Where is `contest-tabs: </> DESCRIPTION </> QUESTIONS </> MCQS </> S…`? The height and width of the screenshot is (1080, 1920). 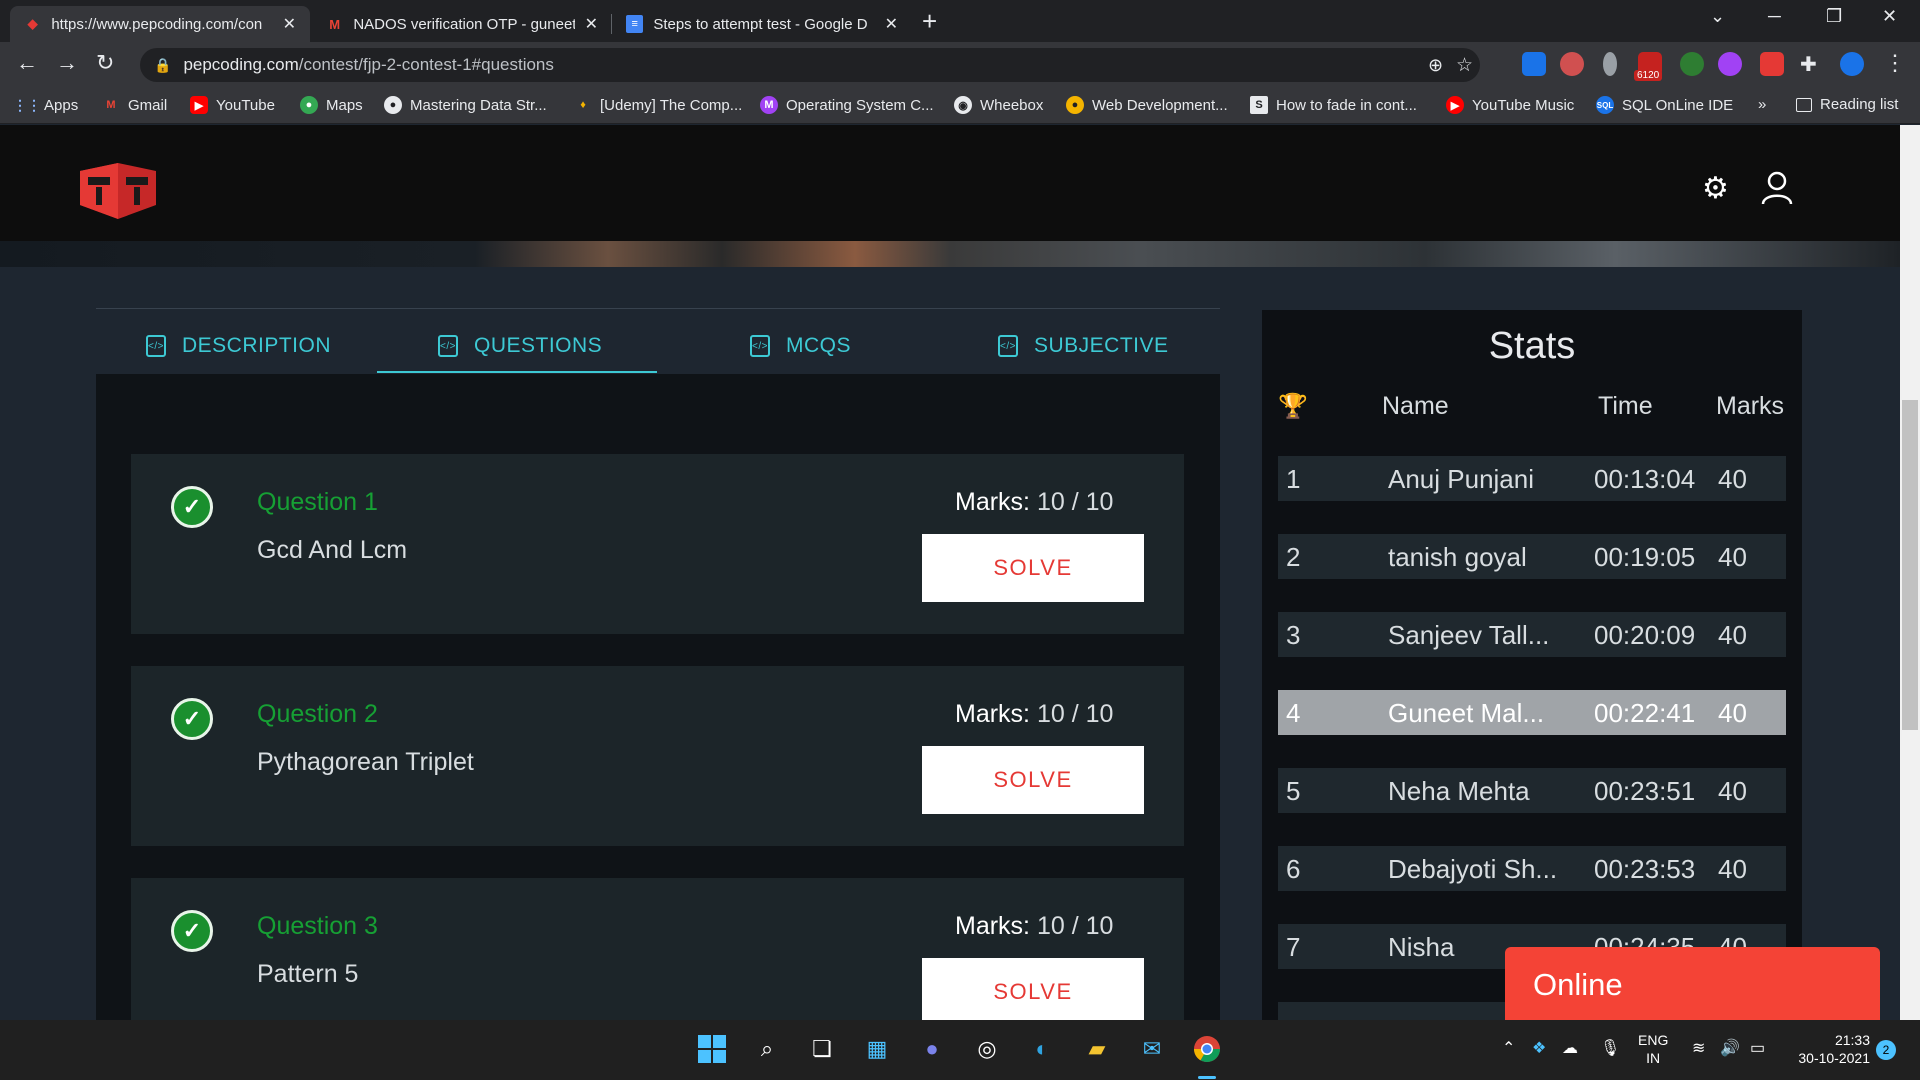
contest-tabs: </> DESCRIPTION </> QUESTIONS </> MCQS </> S… is located at coordinates (658, 346).